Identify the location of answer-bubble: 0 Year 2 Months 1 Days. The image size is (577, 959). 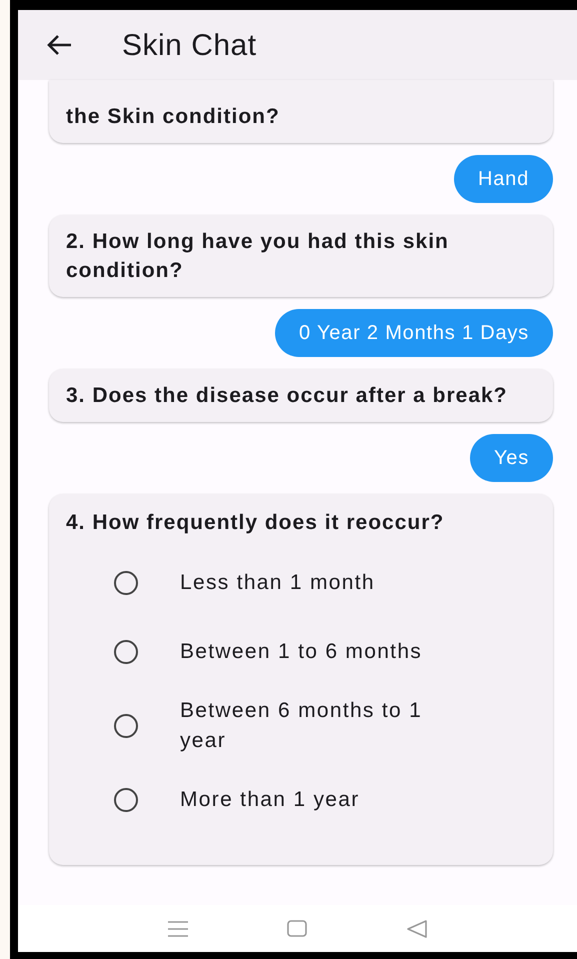
(414, 333).